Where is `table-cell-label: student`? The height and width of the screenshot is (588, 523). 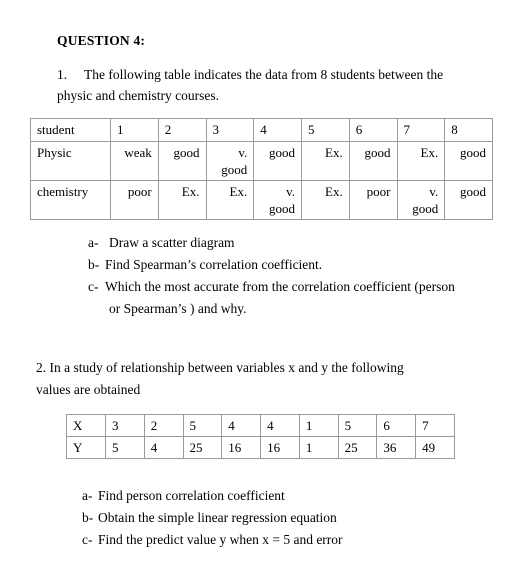
table-cell-label: student is located at coordinates (70, 130).